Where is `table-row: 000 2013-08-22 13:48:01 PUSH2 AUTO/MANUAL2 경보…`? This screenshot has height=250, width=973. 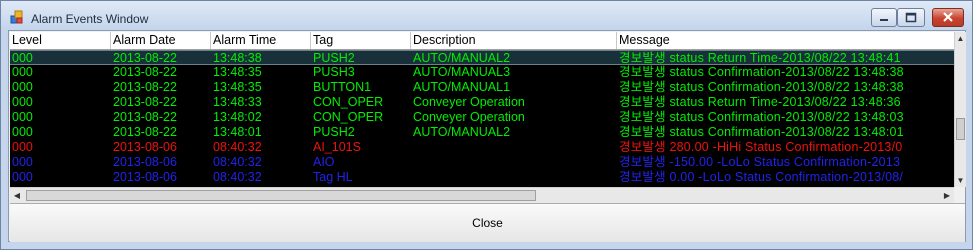 table-row: 000 2013-08-22 13:48:01 PUSH2 AUTO/MANUAL2 경보… is located at coordinates (482, 132).